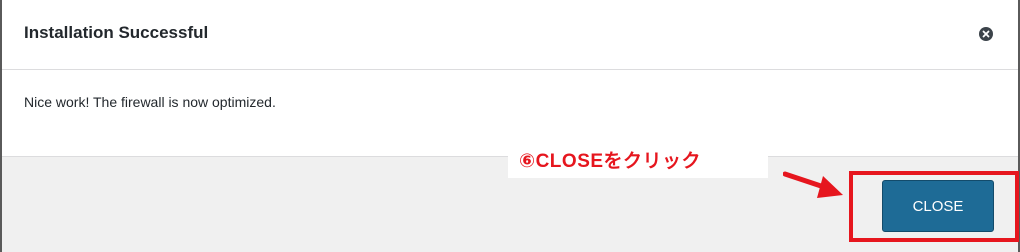 This screenshot has height=252, width=1020. What do you see at coordinates (938, 206) in the screenshot?
I see `close-button: CLOSE` at bounding box center [938, 206].